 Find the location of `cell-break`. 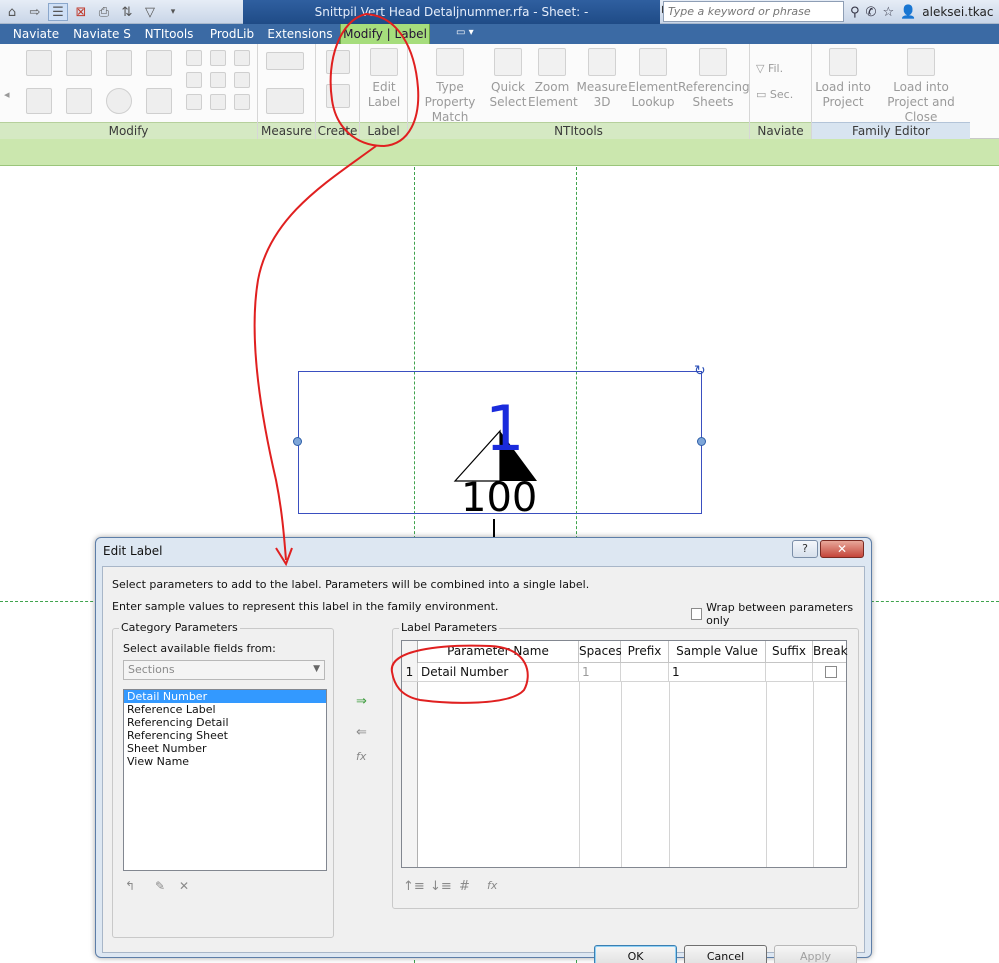

cell-break is located at coordinates (829, 672).